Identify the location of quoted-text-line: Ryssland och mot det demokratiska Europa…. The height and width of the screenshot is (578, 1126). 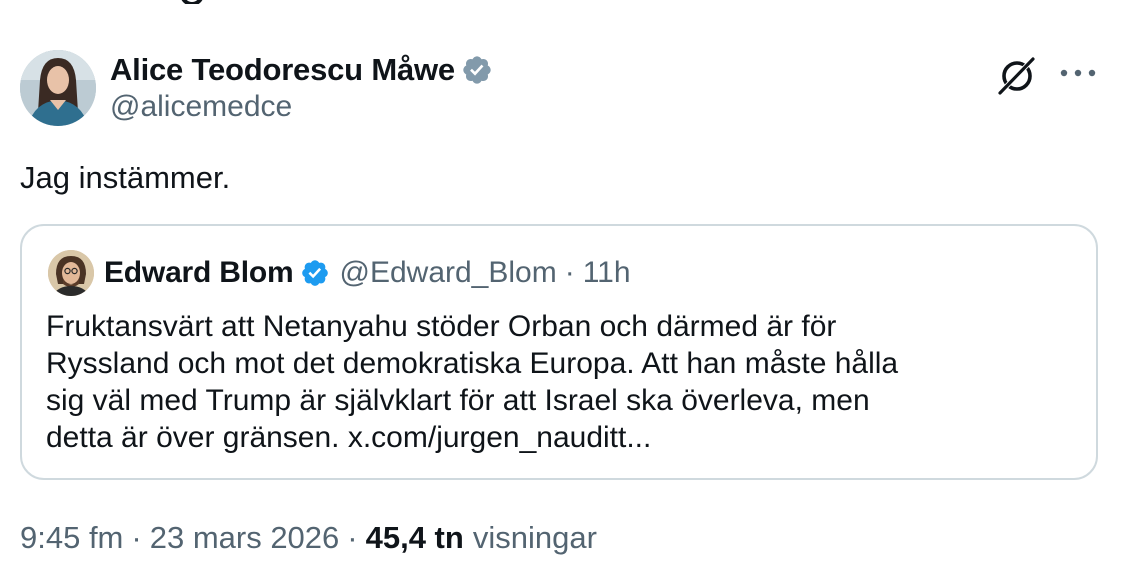
(472, 363).